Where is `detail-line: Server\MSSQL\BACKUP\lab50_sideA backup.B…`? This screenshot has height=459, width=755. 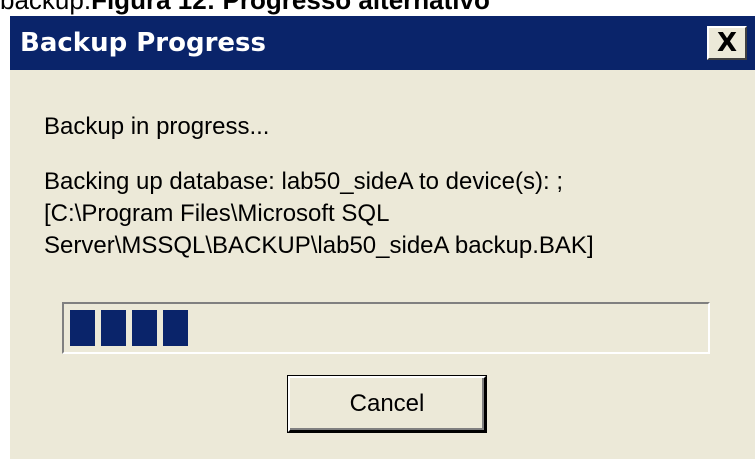 detail-line: Server\MSSQL\BACKUP\lab50_sideA backup.B… is located at coordinates (319, 245).